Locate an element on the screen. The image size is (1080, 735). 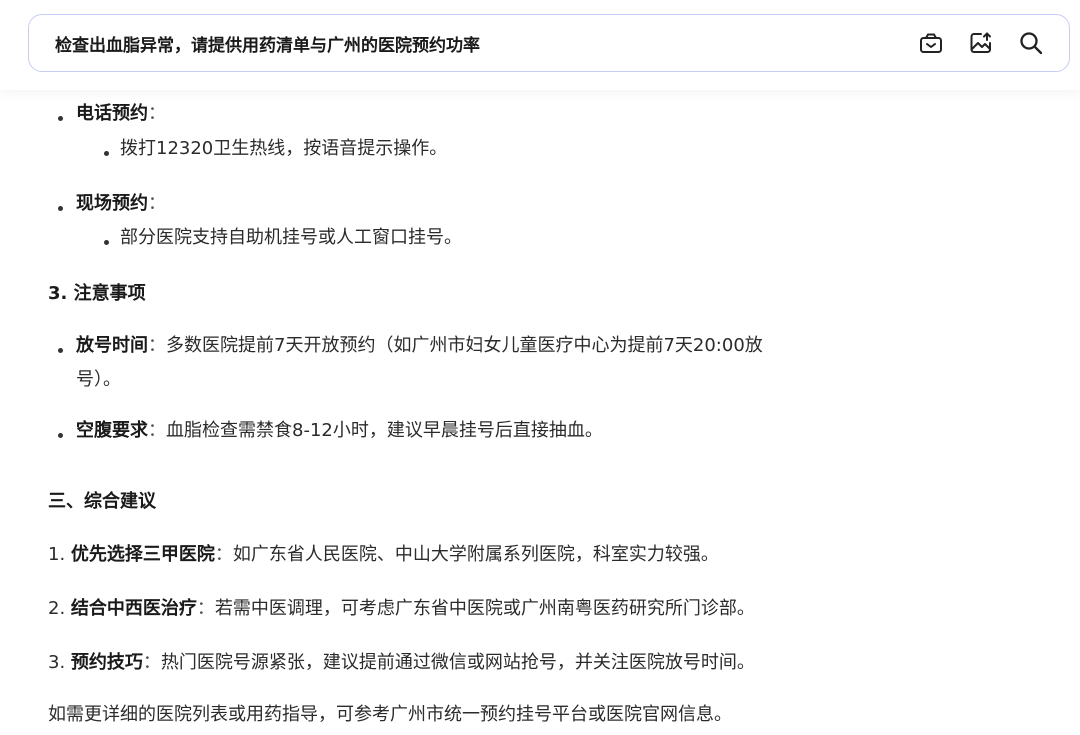
advice-detail: 热门医院号源紧张，建议提前通过微信或网站抢号，并关注医院放号时间。 is located at coordinates (457, 662).